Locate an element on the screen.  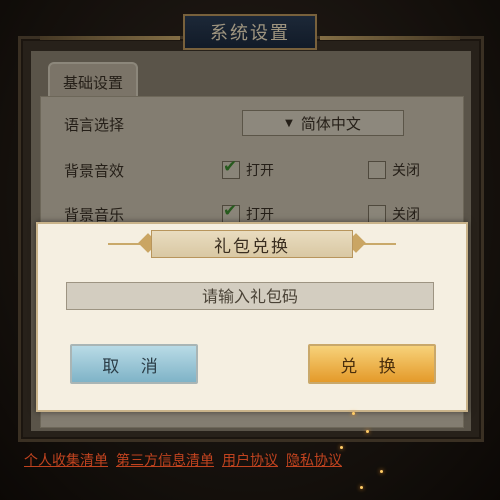
redeem-button: 兑 换 is located at coordinates (372, 364).